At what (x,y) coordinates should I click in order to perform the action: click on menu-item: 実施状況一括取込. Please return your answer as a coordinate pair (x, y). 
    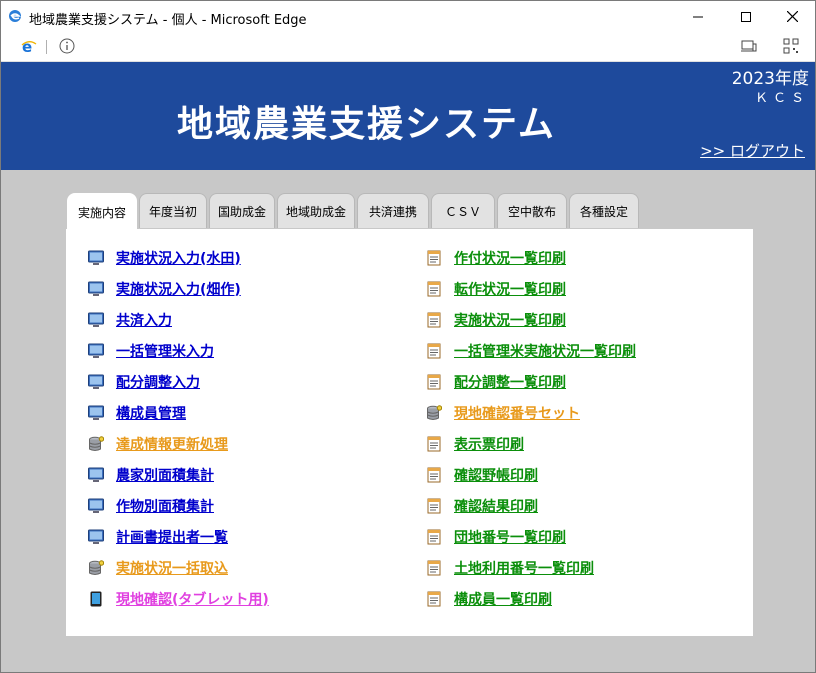
    Looking at the image, I should click on (248, 567).